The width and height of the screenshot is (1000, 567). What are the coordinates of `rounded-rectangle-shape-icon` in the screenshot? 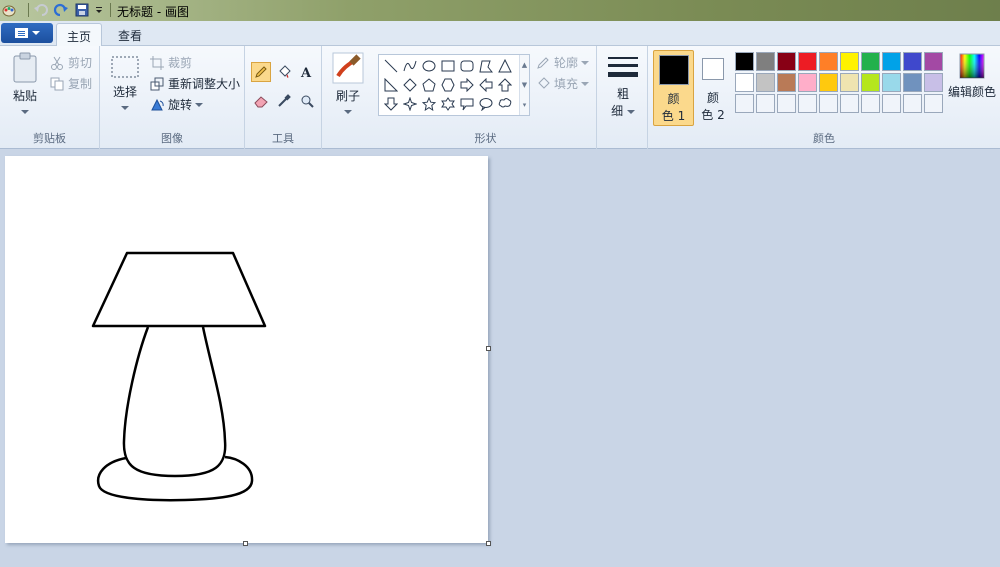 It's located at (466, 65).